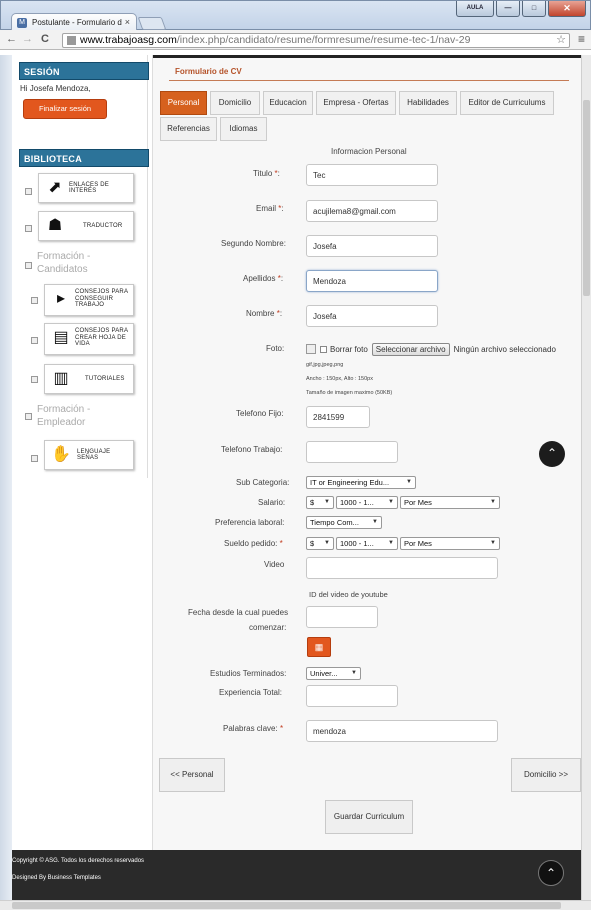  I want to click on window-user-button: AULA, so click(475, 9).